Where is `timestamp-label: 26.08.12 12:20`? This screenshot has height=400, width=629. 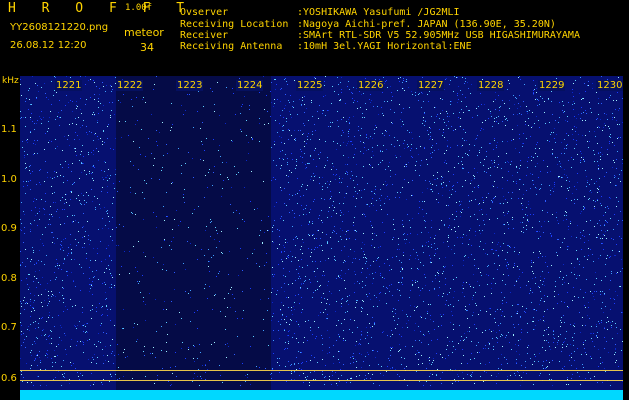
timestamp-label: 26.08.12 12:20 is located at coordinates (48, 45).